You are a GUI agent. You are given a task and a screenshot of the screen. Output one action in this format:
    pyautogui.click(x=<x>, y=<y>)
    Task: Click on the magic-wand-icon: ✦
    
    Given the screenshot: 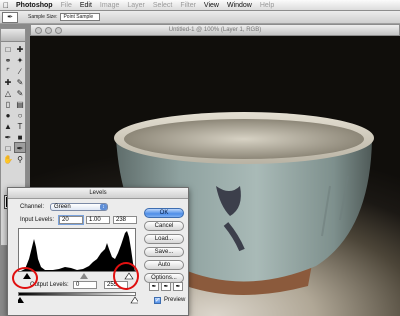 What is the action you would take?
    pyautogui.click(x=20, y=59)
    